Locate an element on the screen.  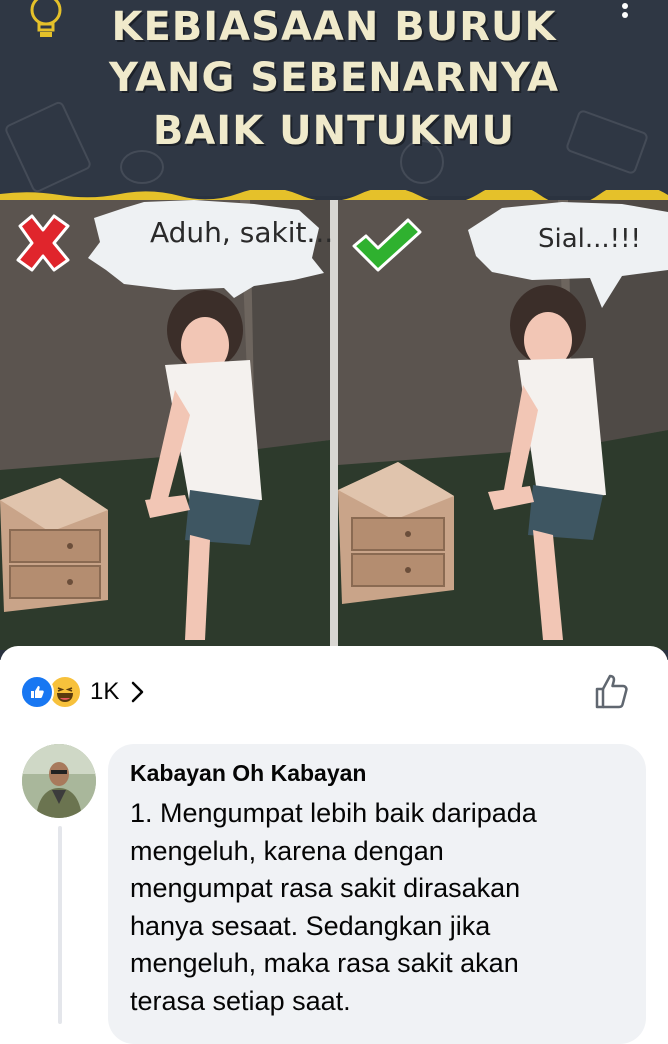
chalk-doodle is located at coordinates (142, 167).